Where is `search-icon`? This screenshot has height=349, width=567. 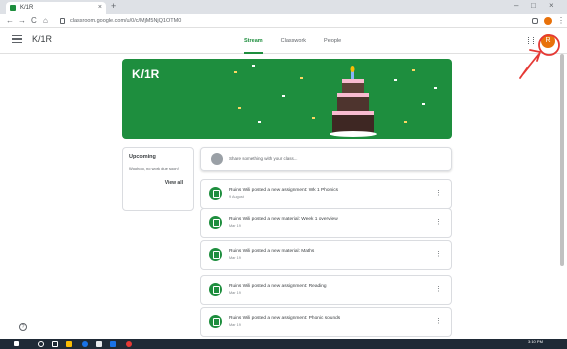 search-icon is located at coordinates (41, 344).